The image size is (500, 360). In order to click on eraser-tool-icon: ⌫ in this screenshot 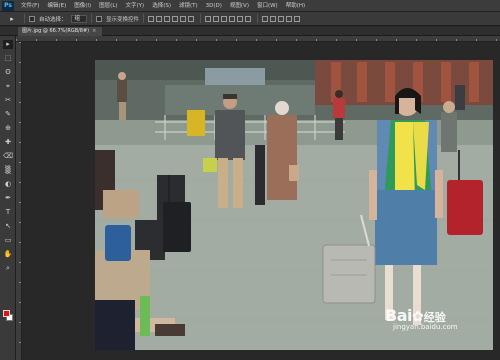, I will do `click(8, 156)`.